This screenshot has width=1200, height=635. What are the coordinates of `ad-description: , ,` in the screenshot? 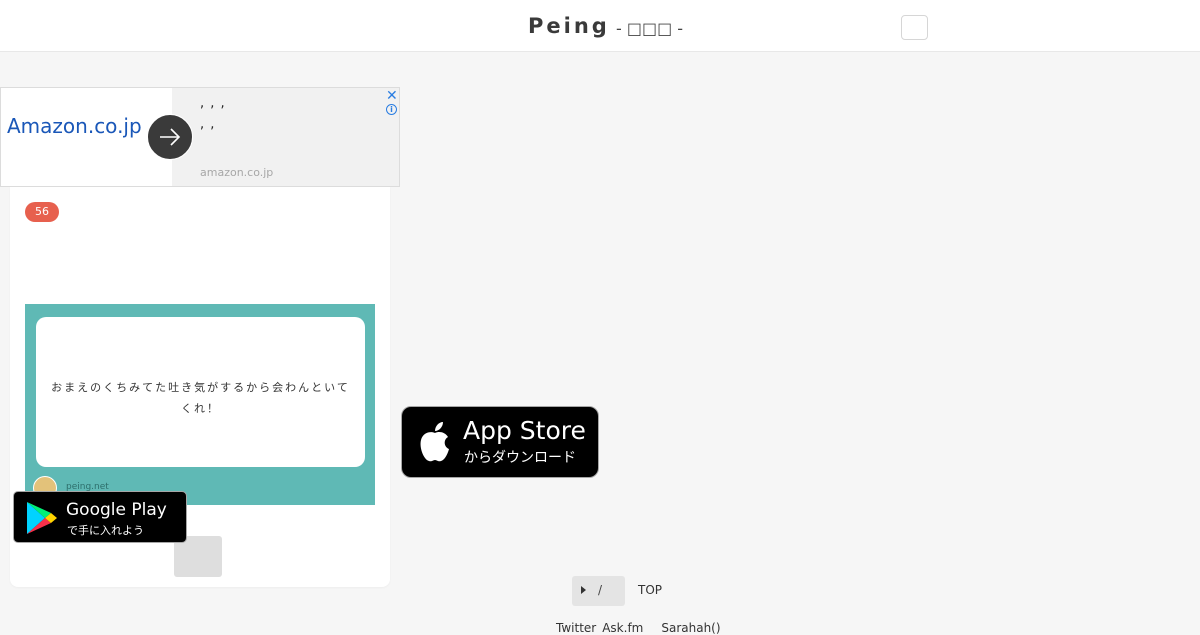 It's located at (208, 124).